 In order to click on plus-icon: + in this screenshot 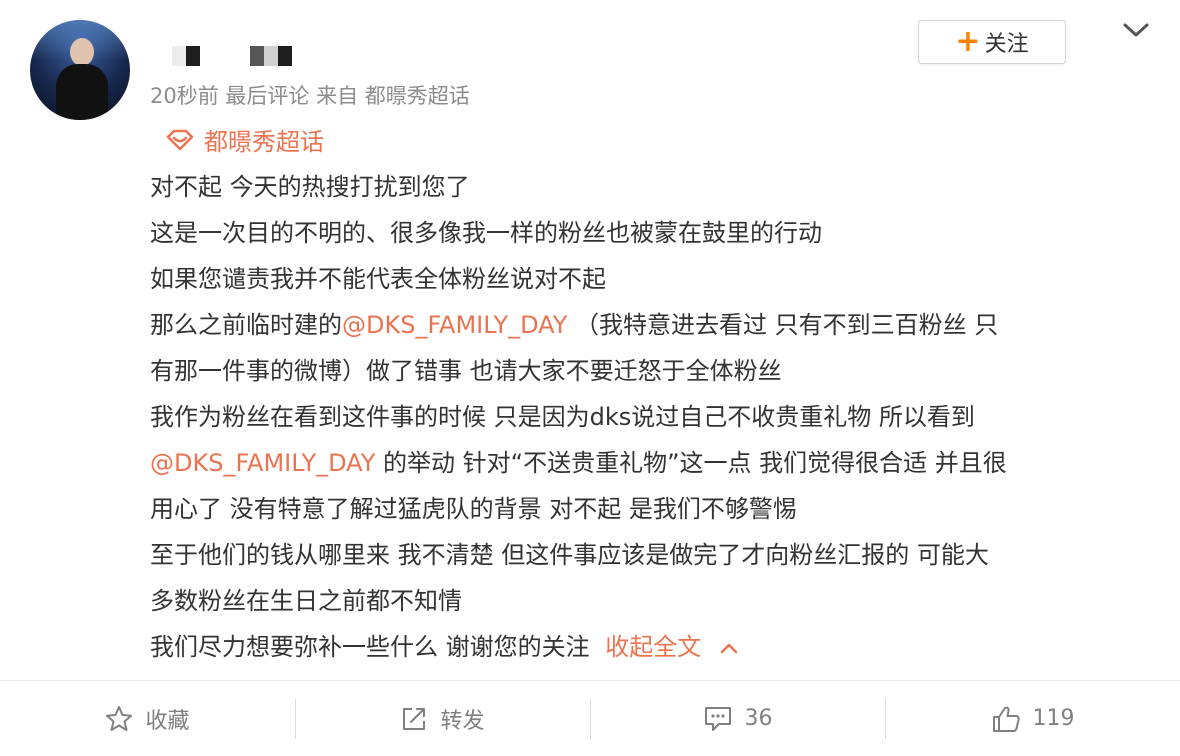, I will do `click(968, 41)`.